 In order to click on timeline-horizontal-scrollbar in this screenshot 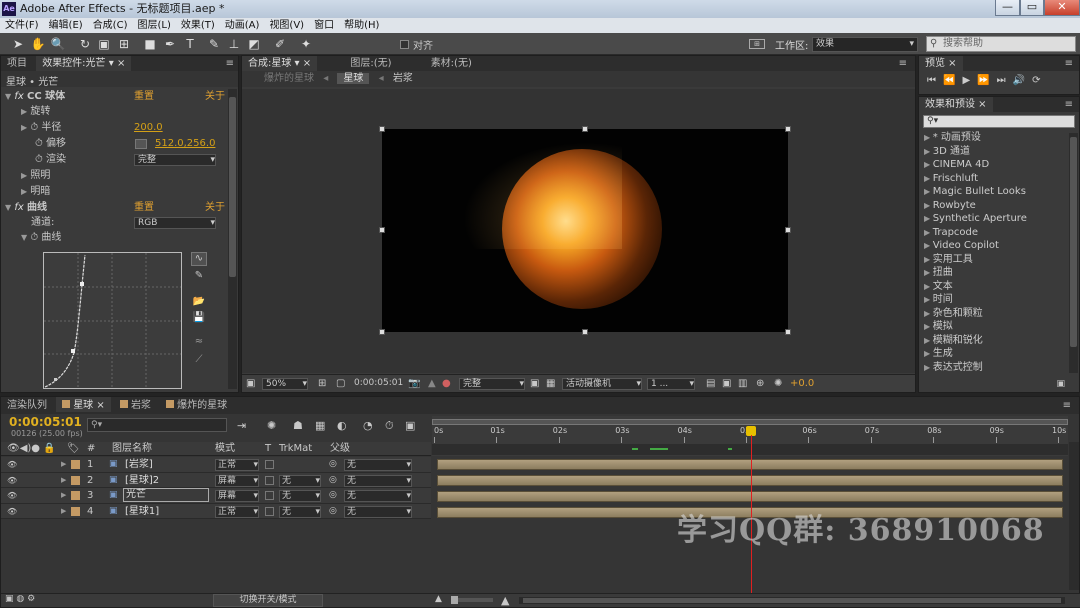, I will do `click(792, 600)`.